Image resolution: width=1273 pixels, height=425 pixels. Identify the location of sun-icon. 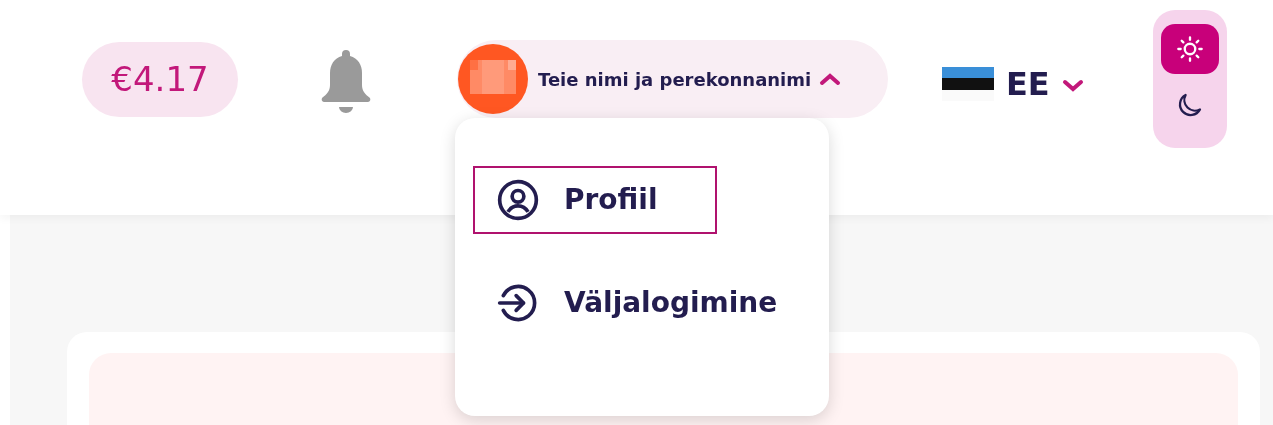
(1190, 49).